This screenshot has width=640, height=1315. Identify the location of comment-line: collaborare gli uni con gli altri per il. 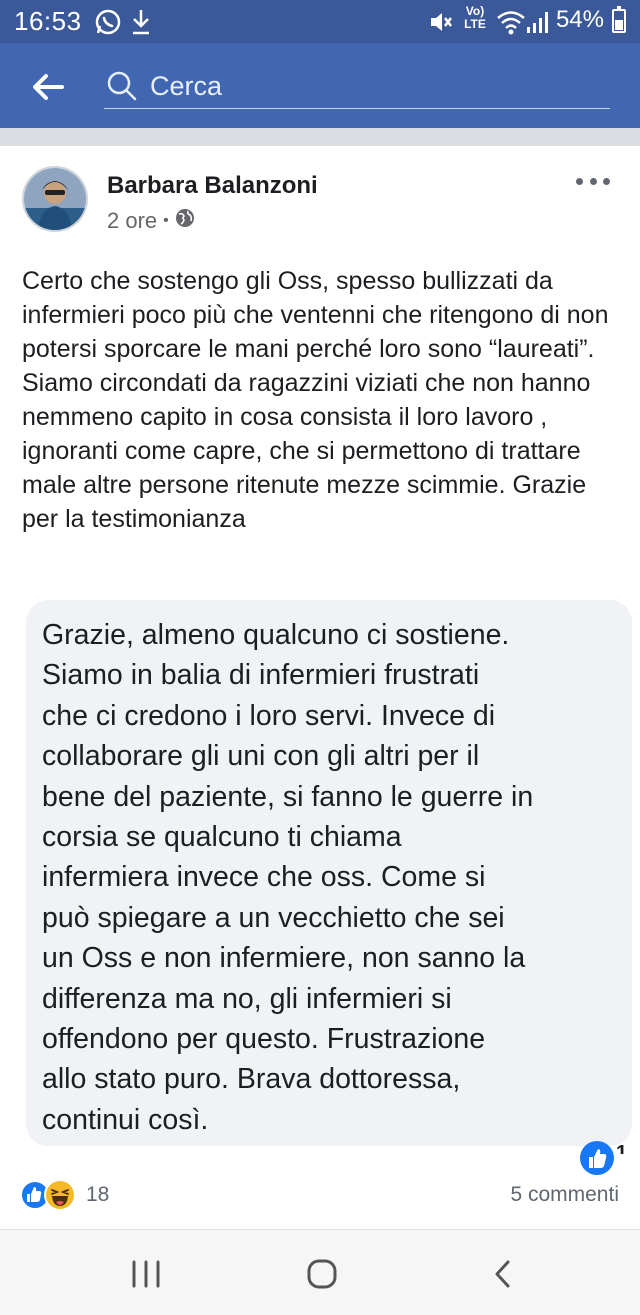
(261, 756).